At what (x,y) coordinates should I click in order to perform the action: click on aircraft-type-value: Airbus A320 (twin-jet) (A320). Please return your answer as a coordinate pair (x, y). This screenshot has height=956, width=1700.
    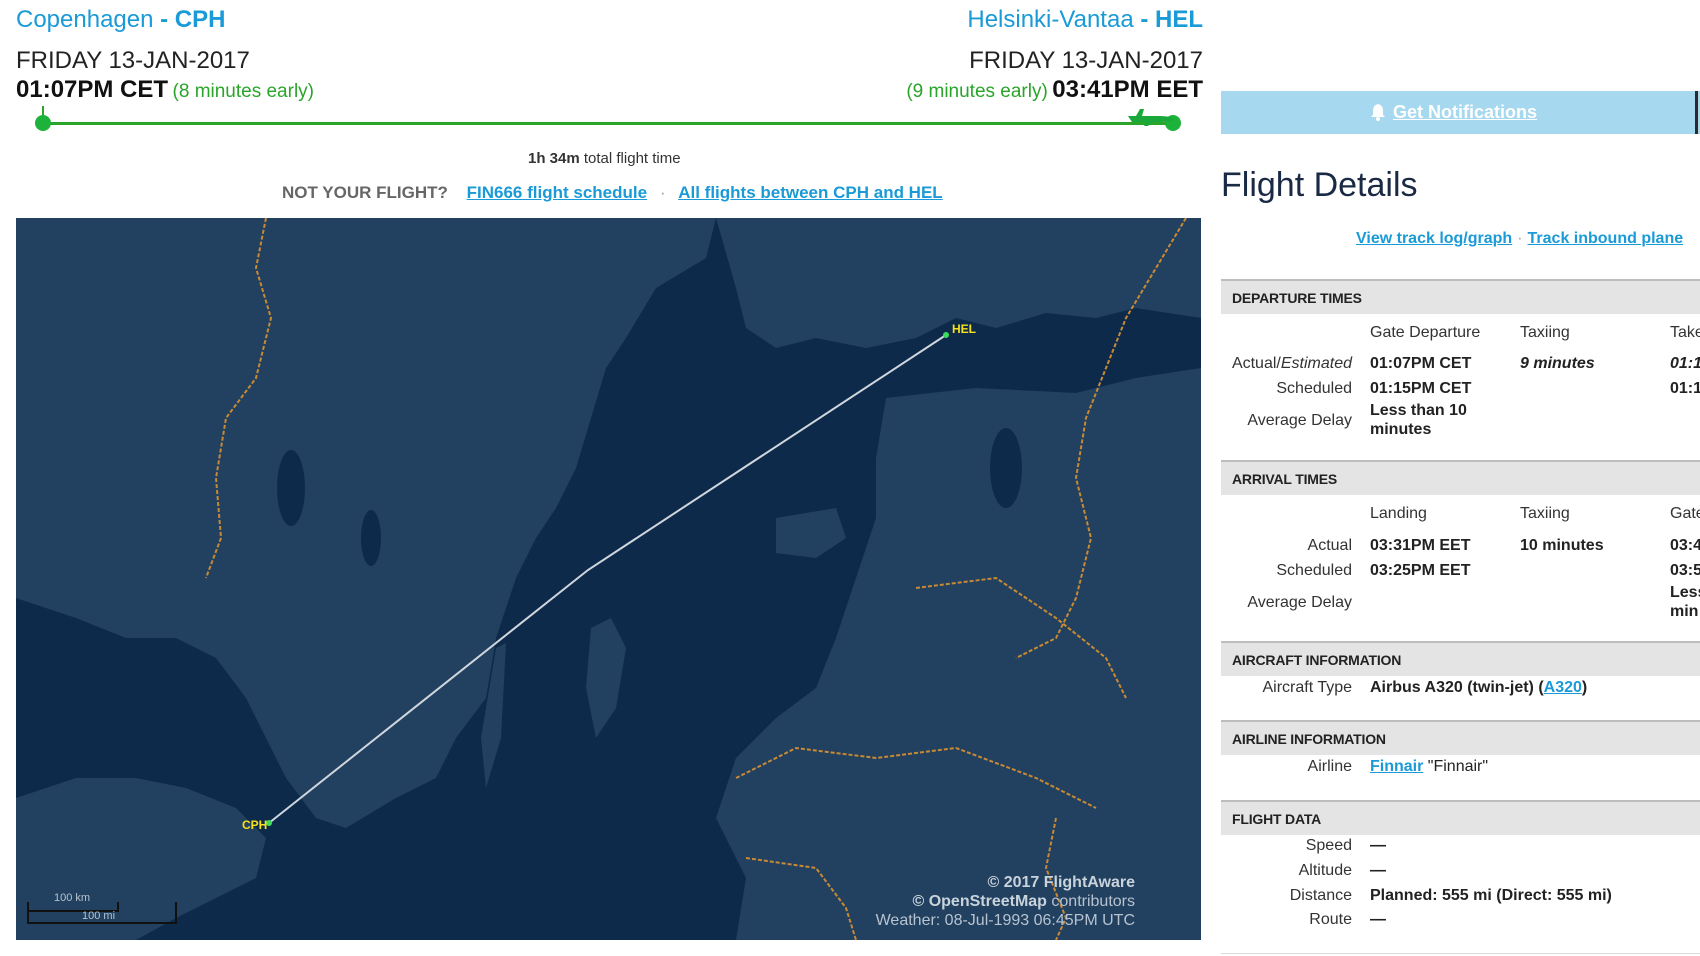
    Looking at the image, I should click on (1478, 688).